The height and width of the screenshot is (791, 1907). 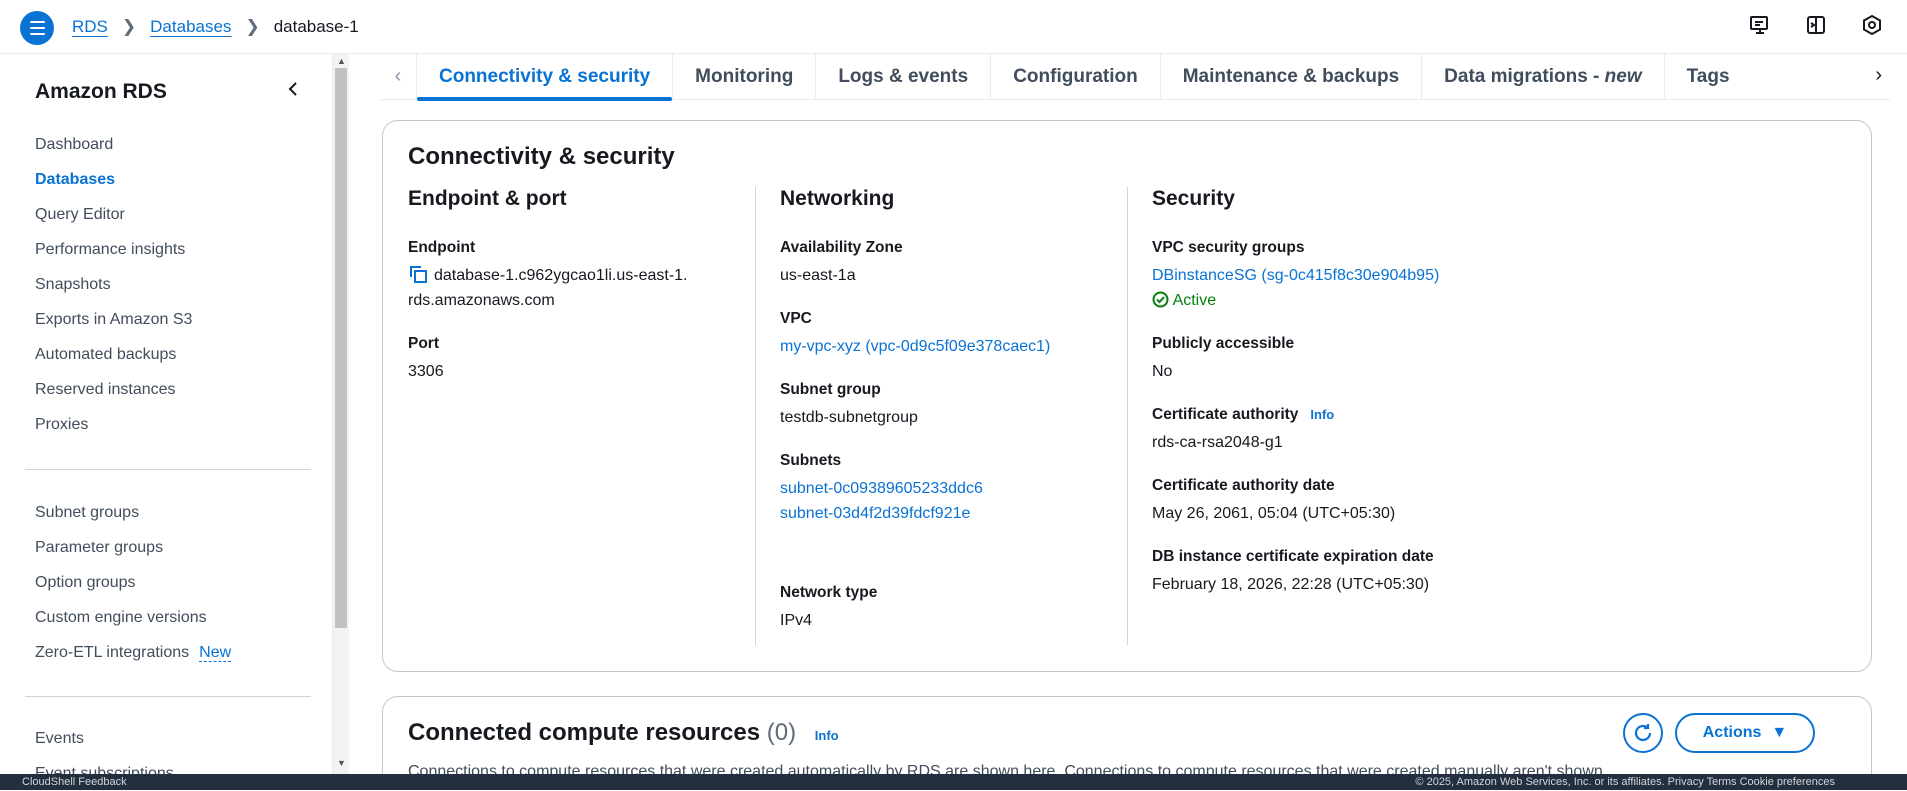 What do you see at coordinates (74, 782) in the screenshot?
I see `footer-left: CloudShell Feedback` at bounding box center [74, 782].